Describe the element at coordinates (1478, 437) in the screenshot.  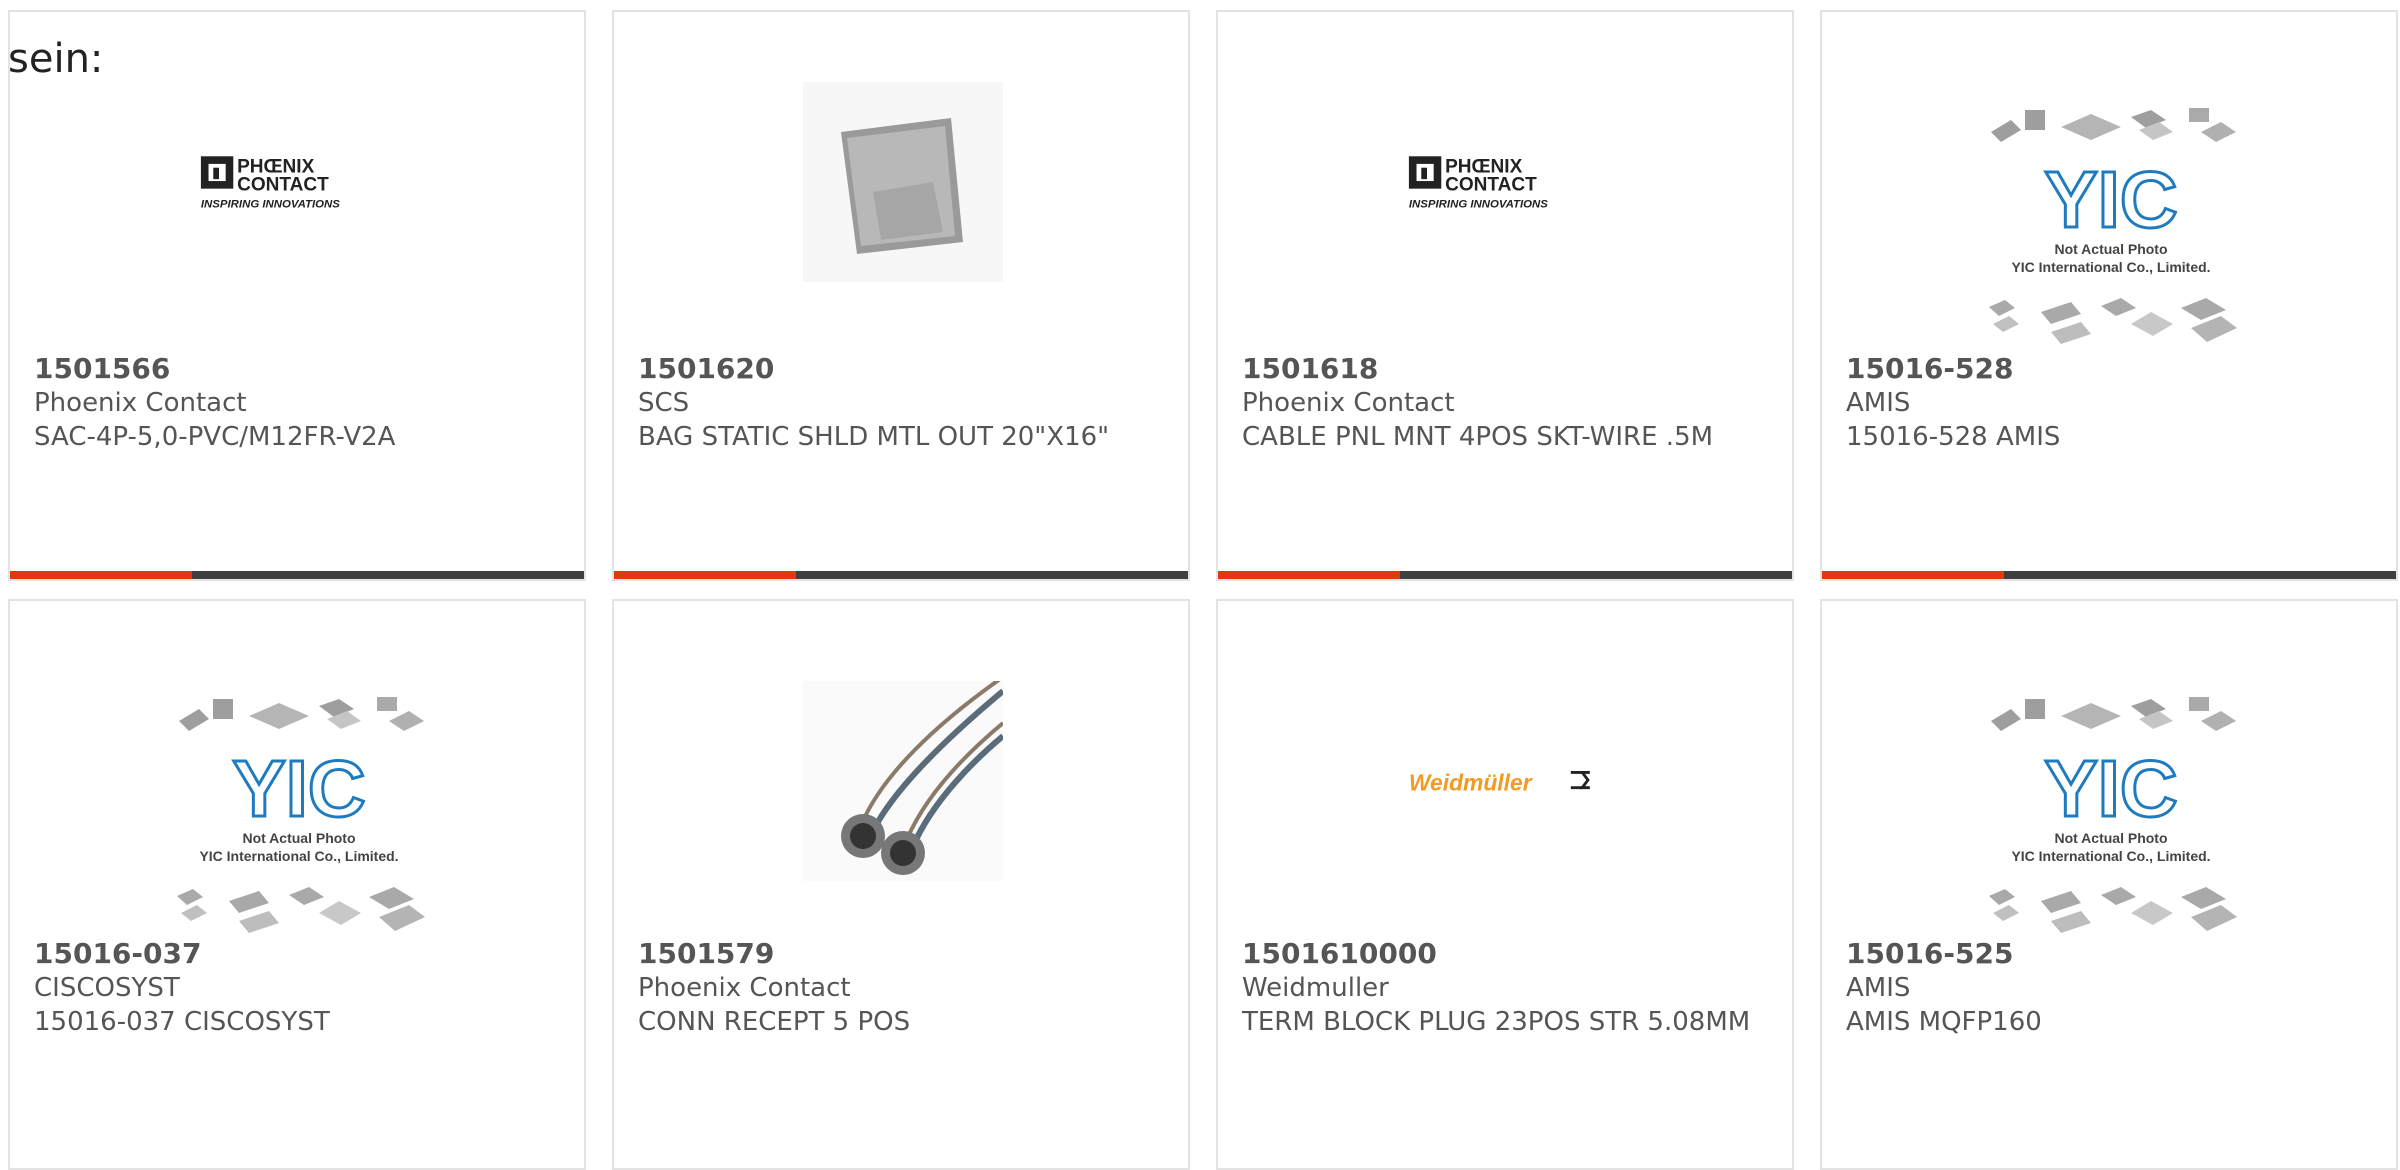
I see `description: CABLE PNL MNT 4POS SKT-WIRE .5M` at that location.